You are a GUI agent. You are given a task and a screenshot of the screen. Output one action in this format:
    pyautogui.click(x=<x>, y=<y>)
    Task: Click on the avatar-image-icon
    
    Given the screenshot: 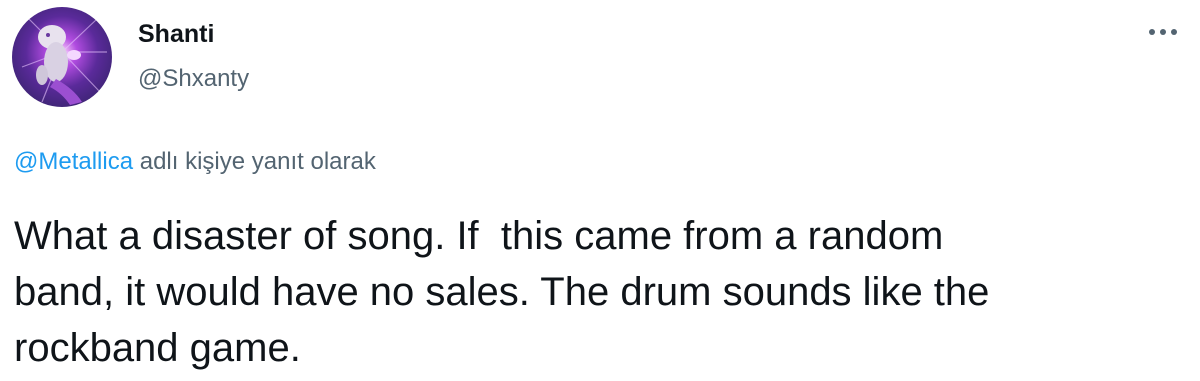 What is the action you would take?
    pyautogui.click(x=62, y=57)
    